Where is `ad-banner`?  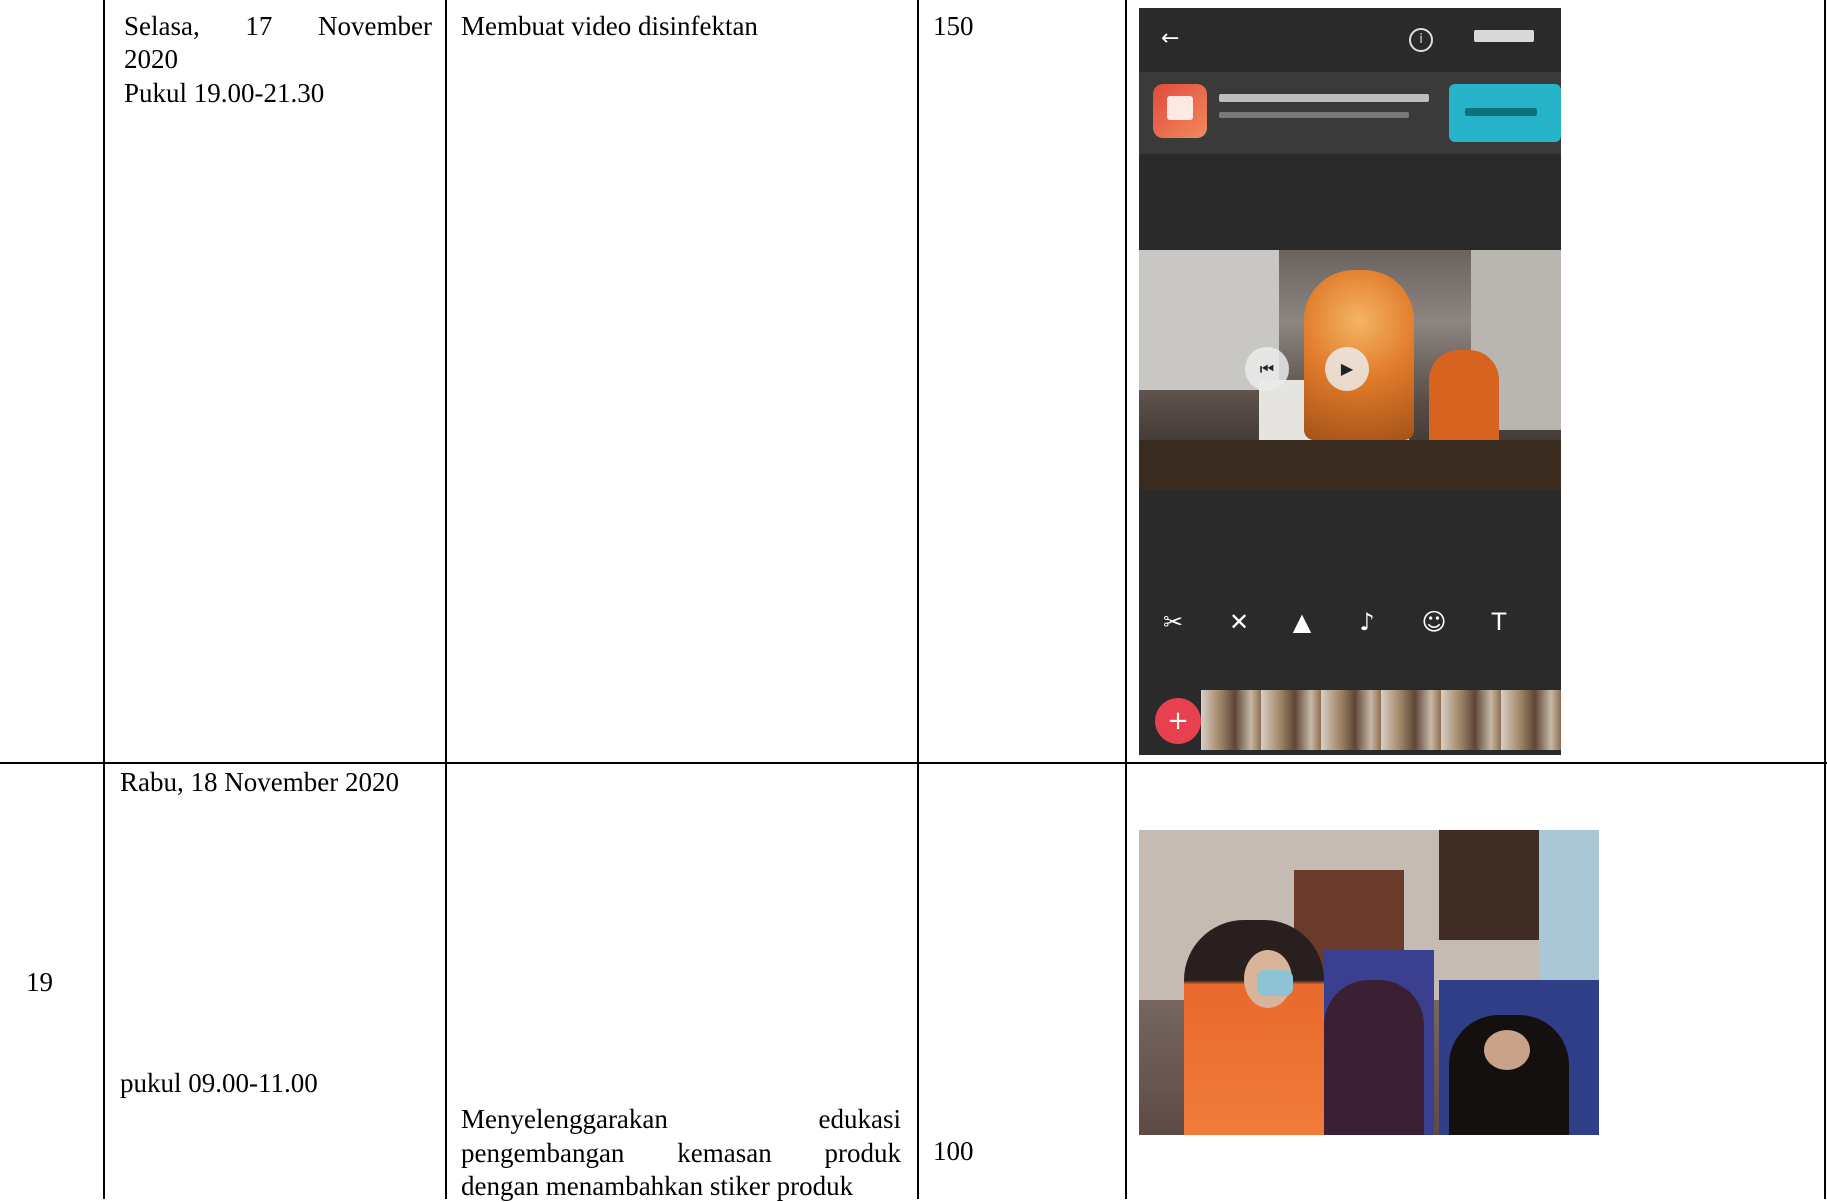 ad-banner is located at coordinates (1350, 113).